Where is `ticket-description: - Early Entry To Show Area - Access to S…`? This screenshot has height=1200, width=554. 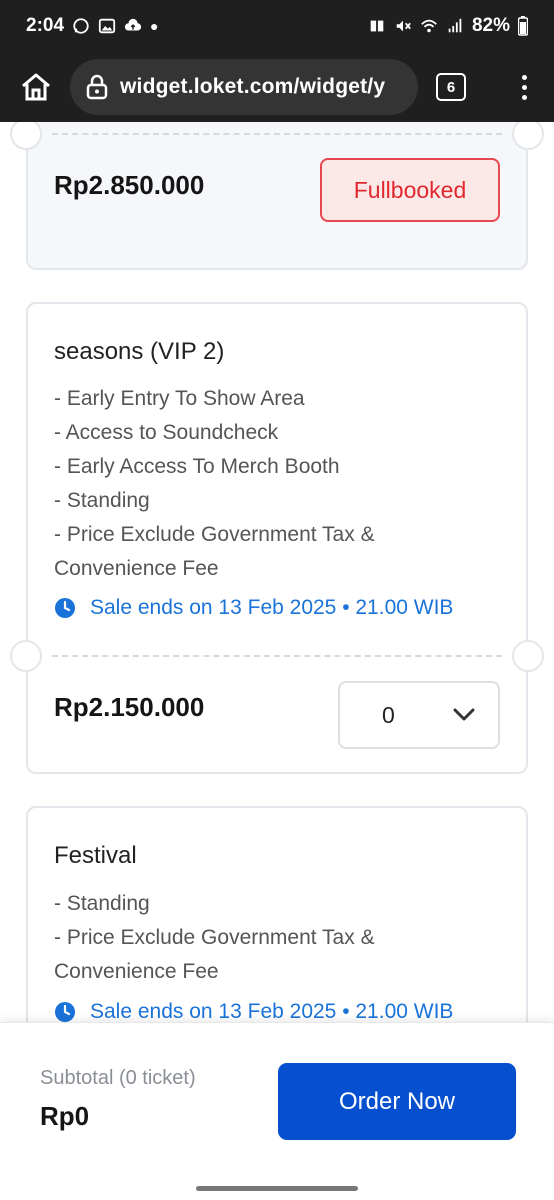
ticket-description: - Early Entry To Show Area - Access to S… is located at coordinates (277, 484).